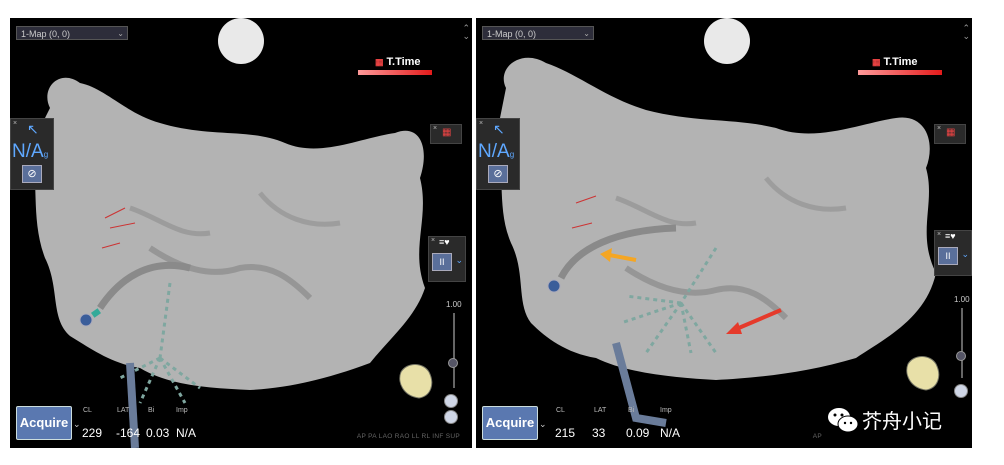 This screenshot has width=1004, height=465. What do you see at coordinates (606, 255) in the screenshot?
I see `orange-arrow-icon` at bounding box center [606, 255].